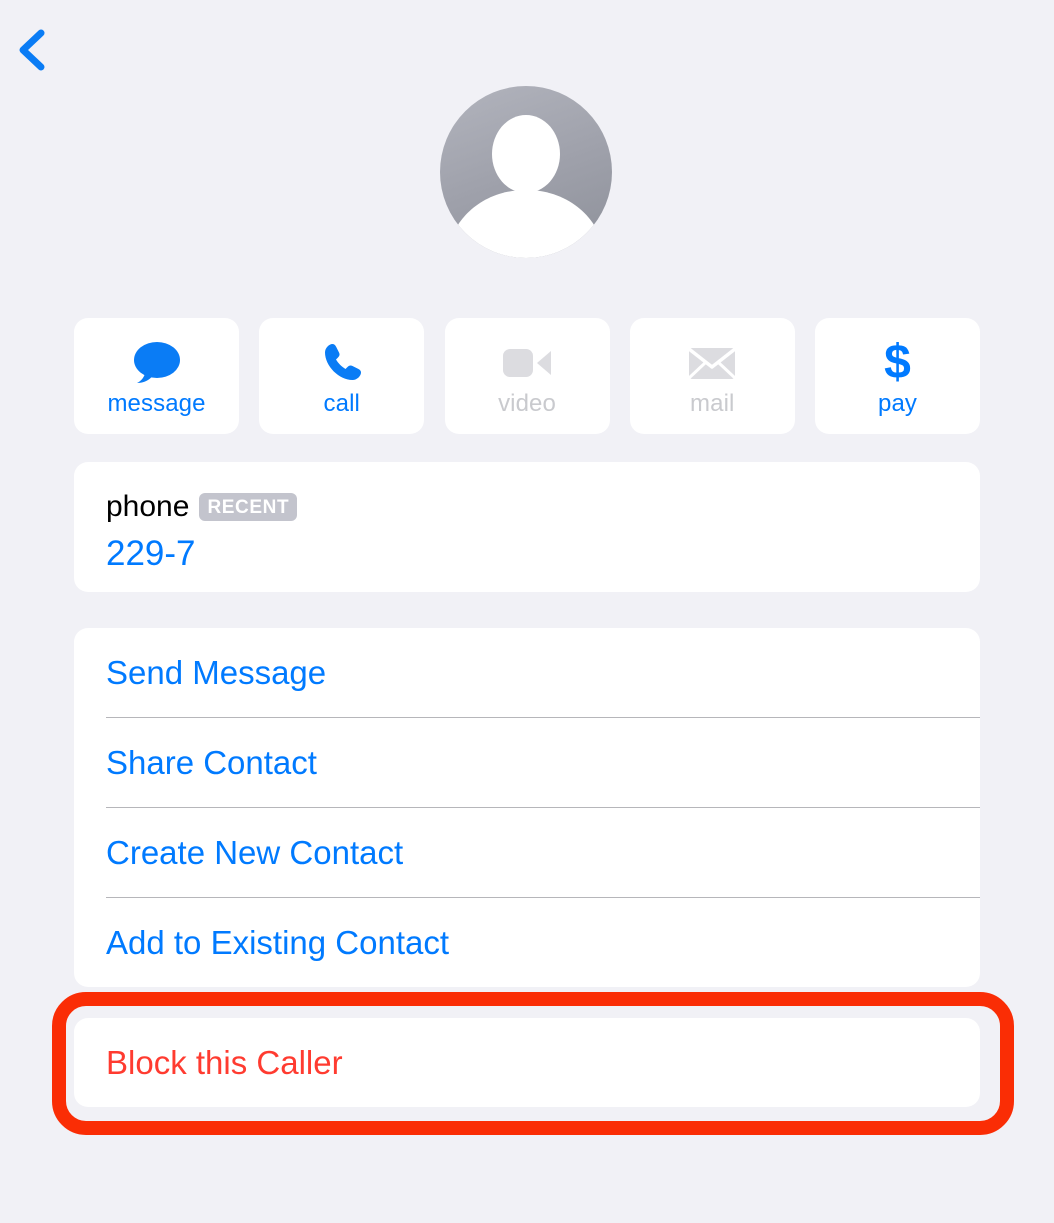 This screenshot has height=1223, width=1054. What do you see at coordinates (712, 403) in the screenshot?
I see `quick-action-label: mail` at bounding box center [712, 403].